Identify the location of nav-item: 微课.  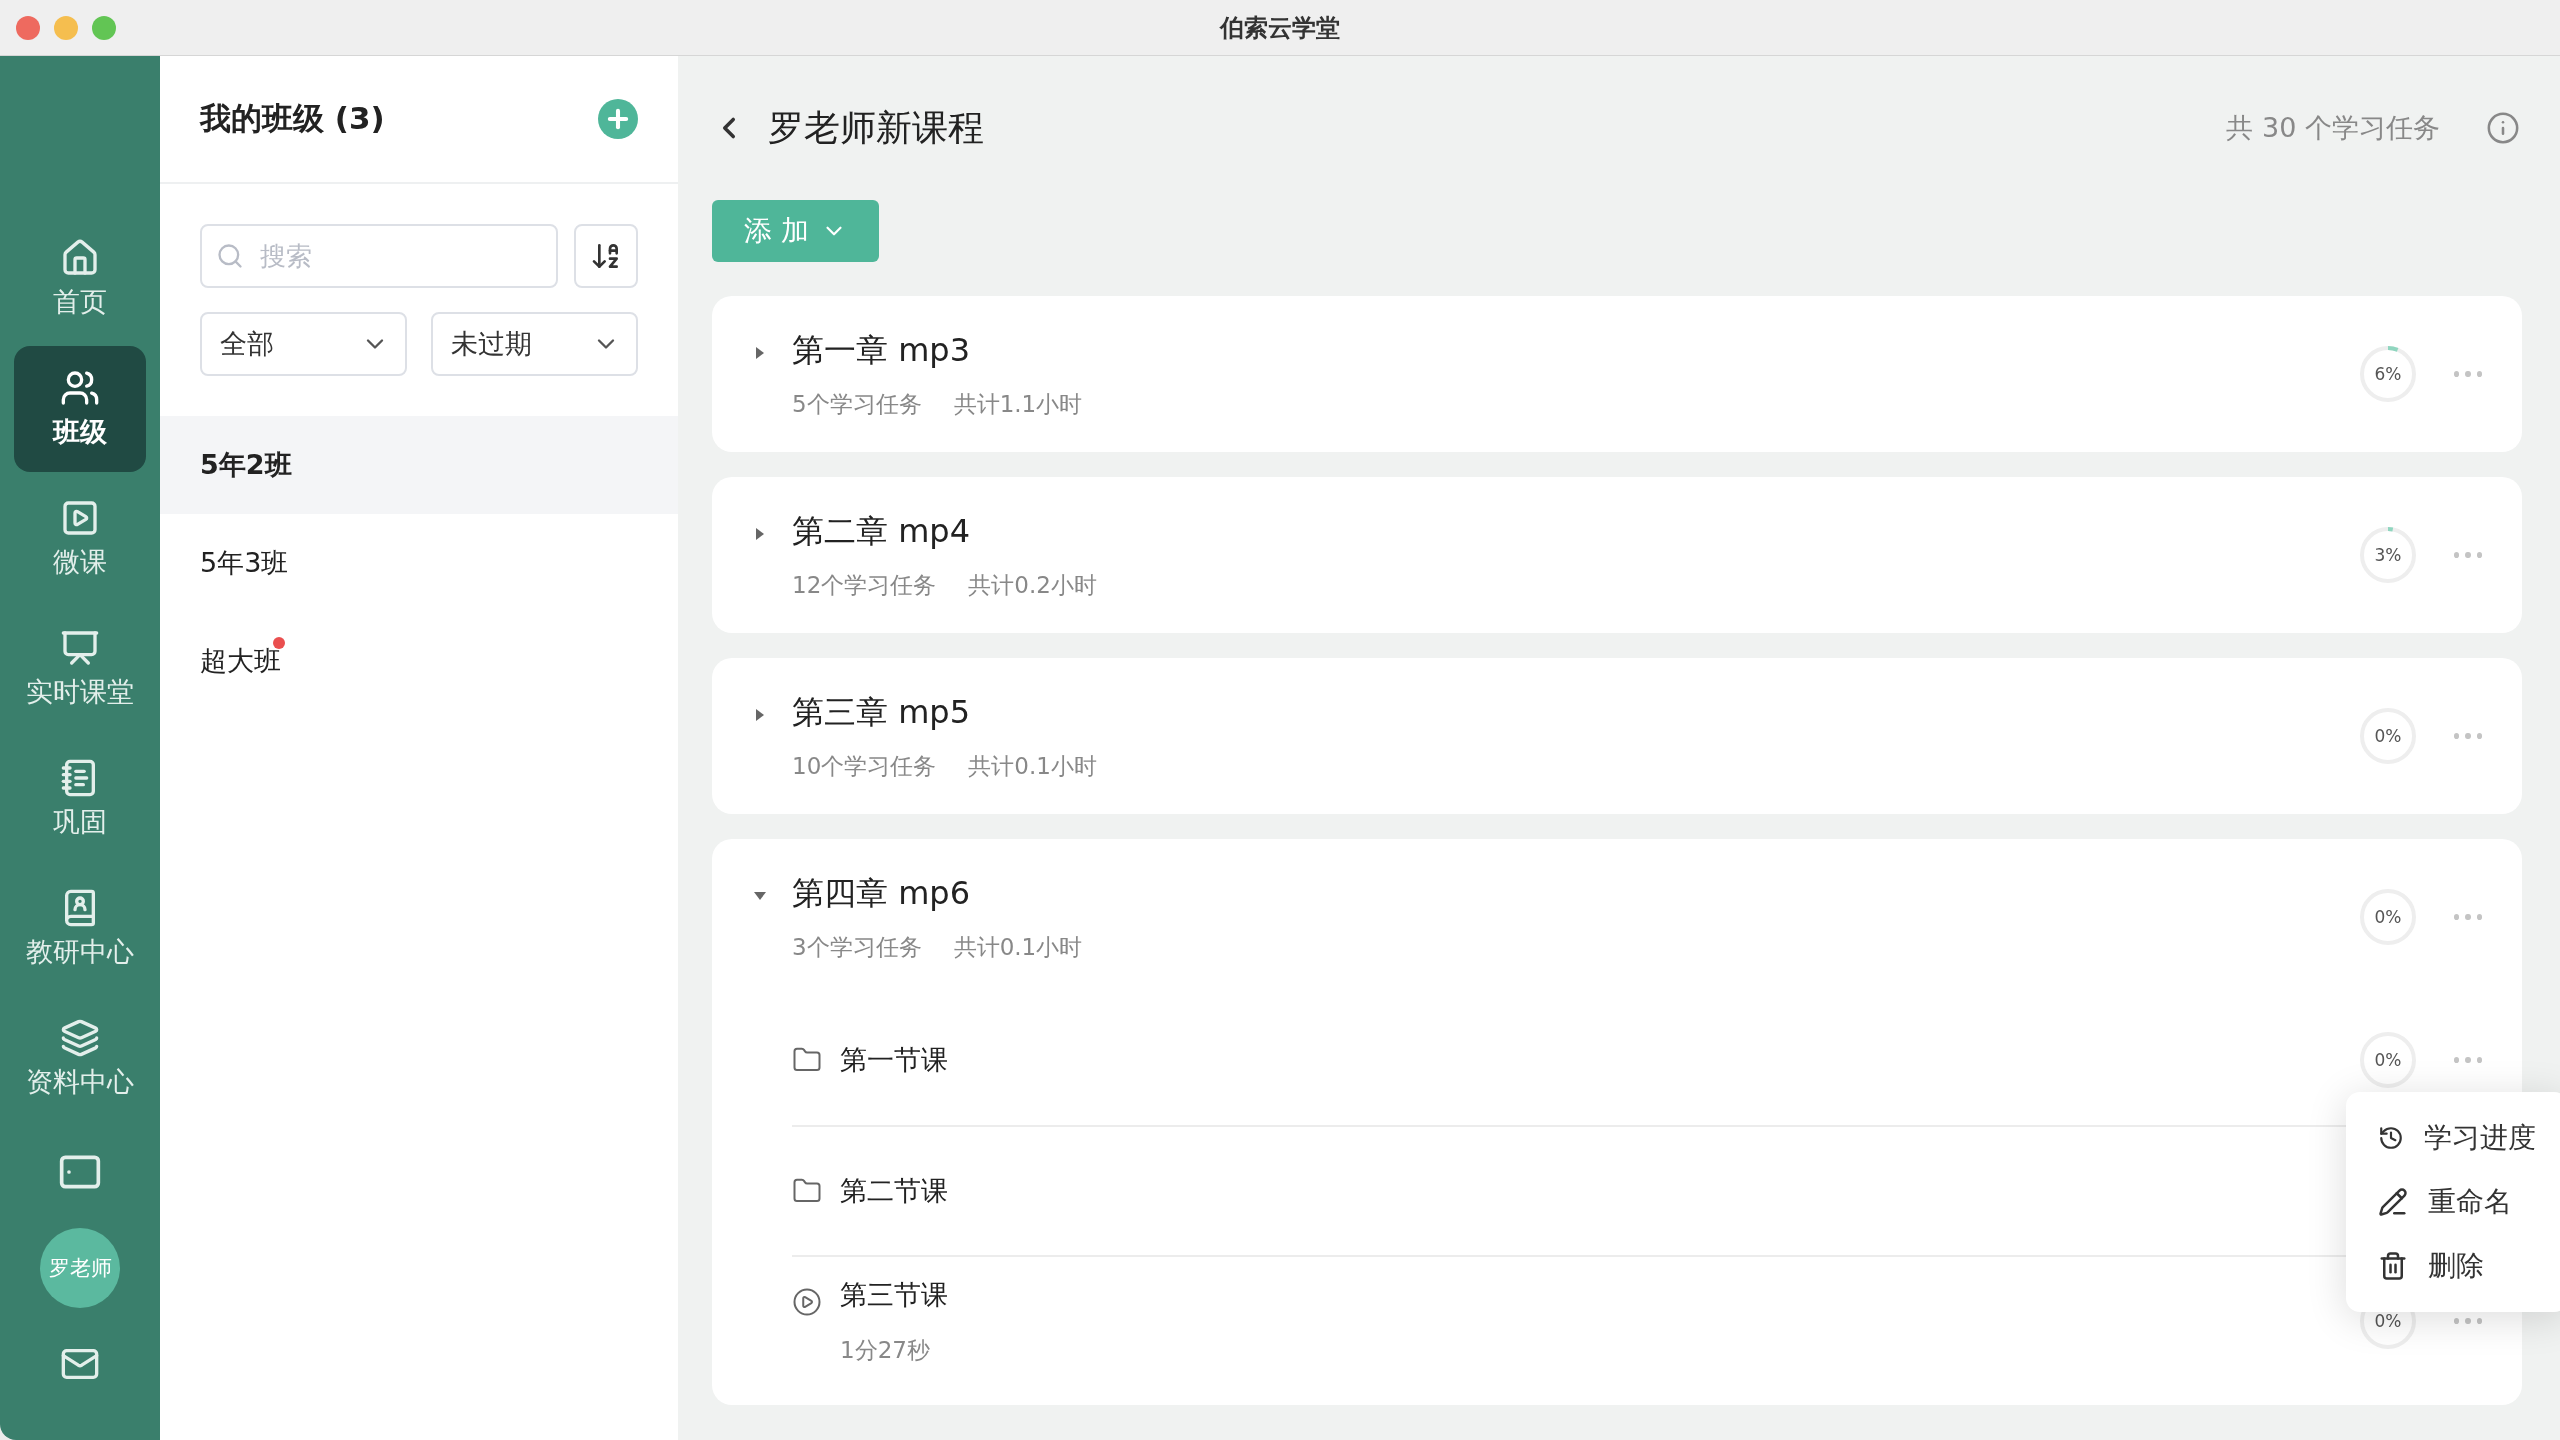
(80, 539).